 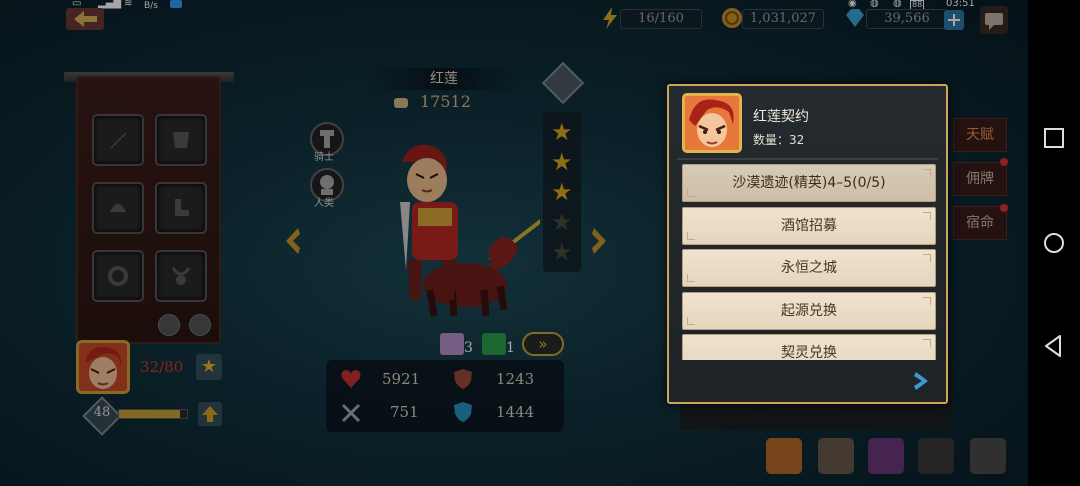 What do you see at coordinates (169, 325) in the screenshot?
I see `swap-equip-button` at bounding box center [169, 325].